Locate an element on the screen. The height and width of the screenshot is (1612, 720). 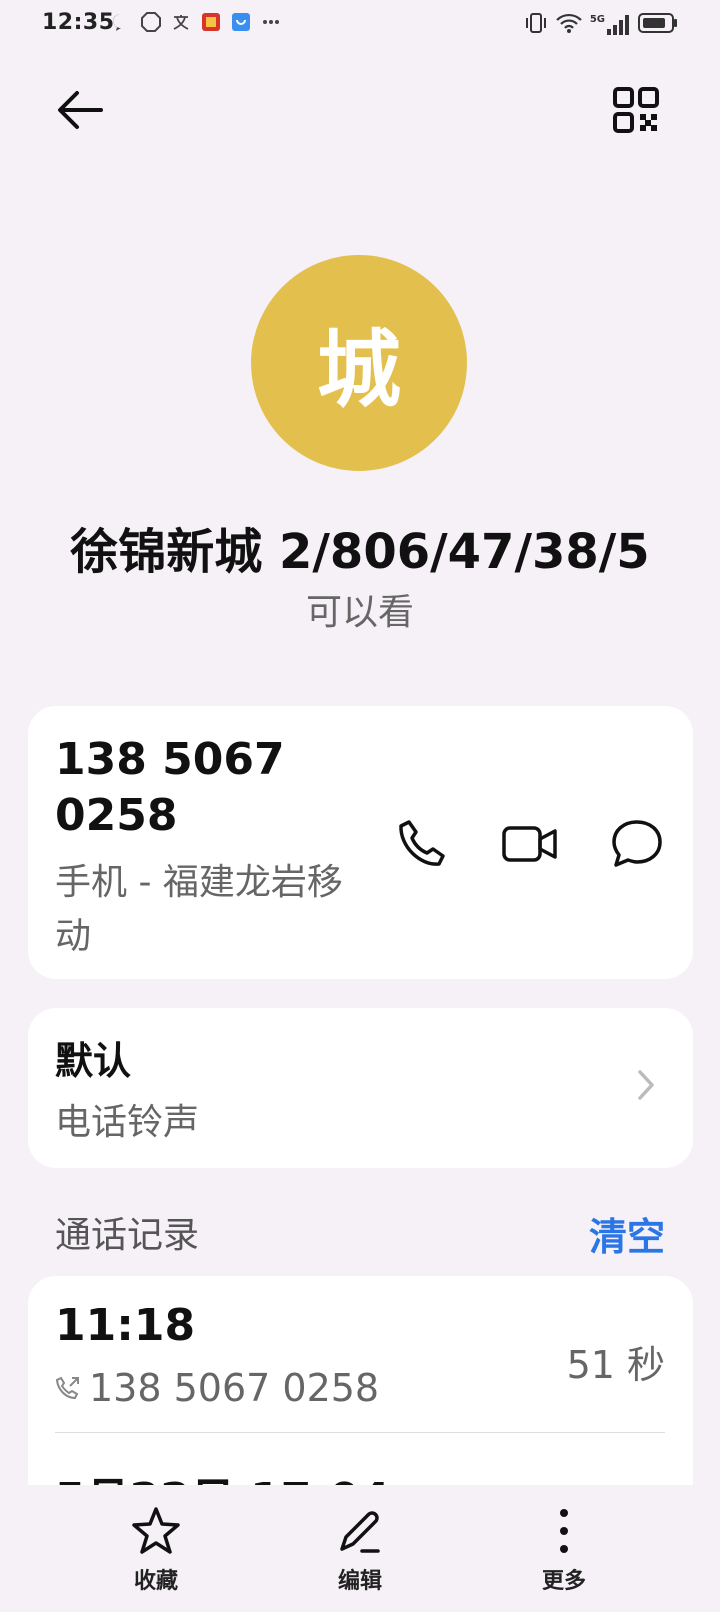
status-bar: 12:35 5G is located at coordinates (360, 23).